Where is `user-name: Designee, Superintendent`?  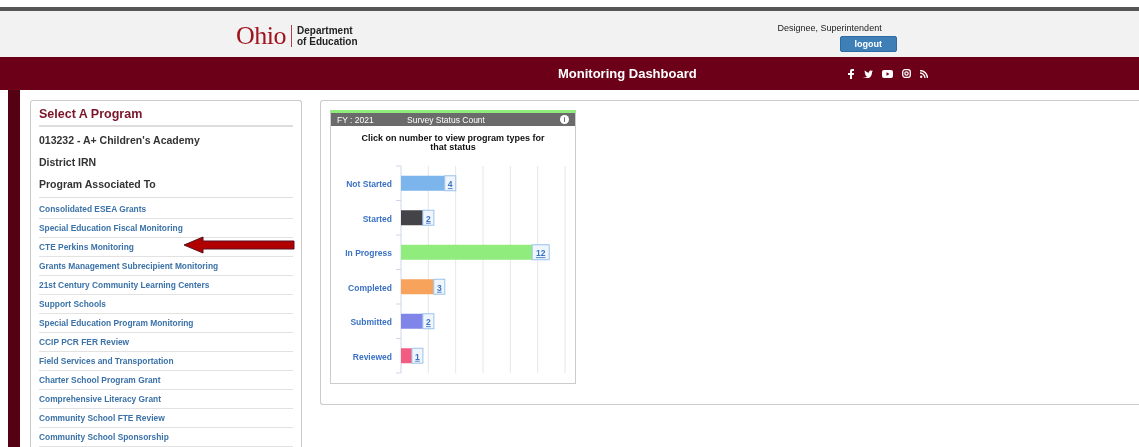 user-name: Designee, Superintendent is located at coordinates (829, 28).